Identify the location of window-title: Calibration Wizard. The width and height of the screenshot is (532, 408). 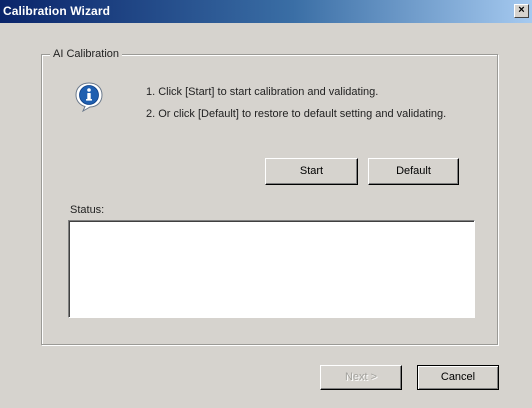
(57, 11).